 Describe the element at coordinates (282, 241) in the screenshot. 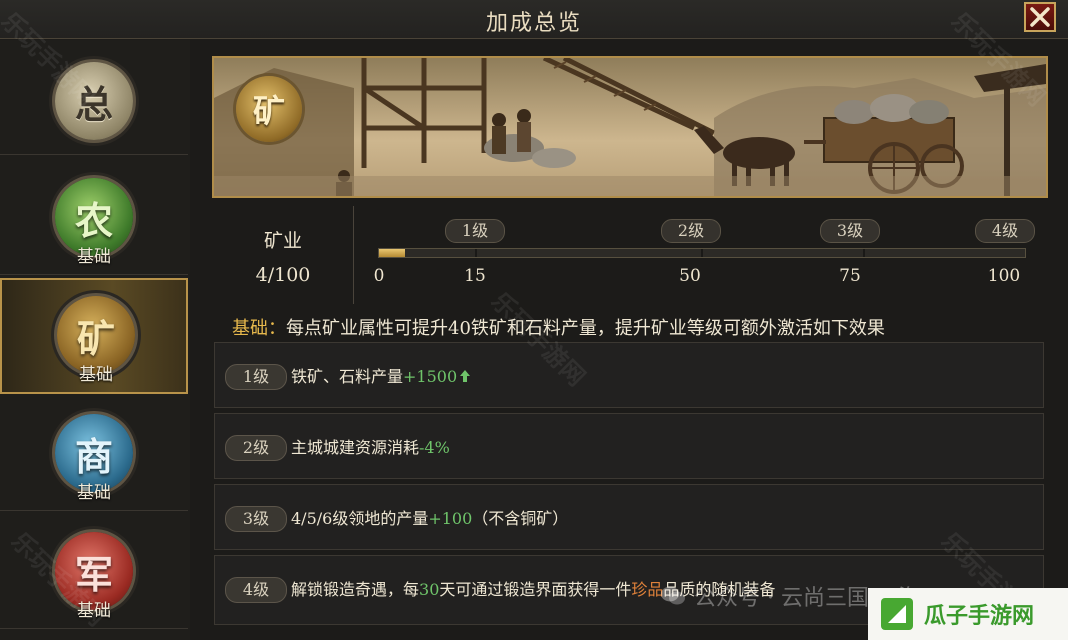

I see `stat-name: 矿业` at that location.